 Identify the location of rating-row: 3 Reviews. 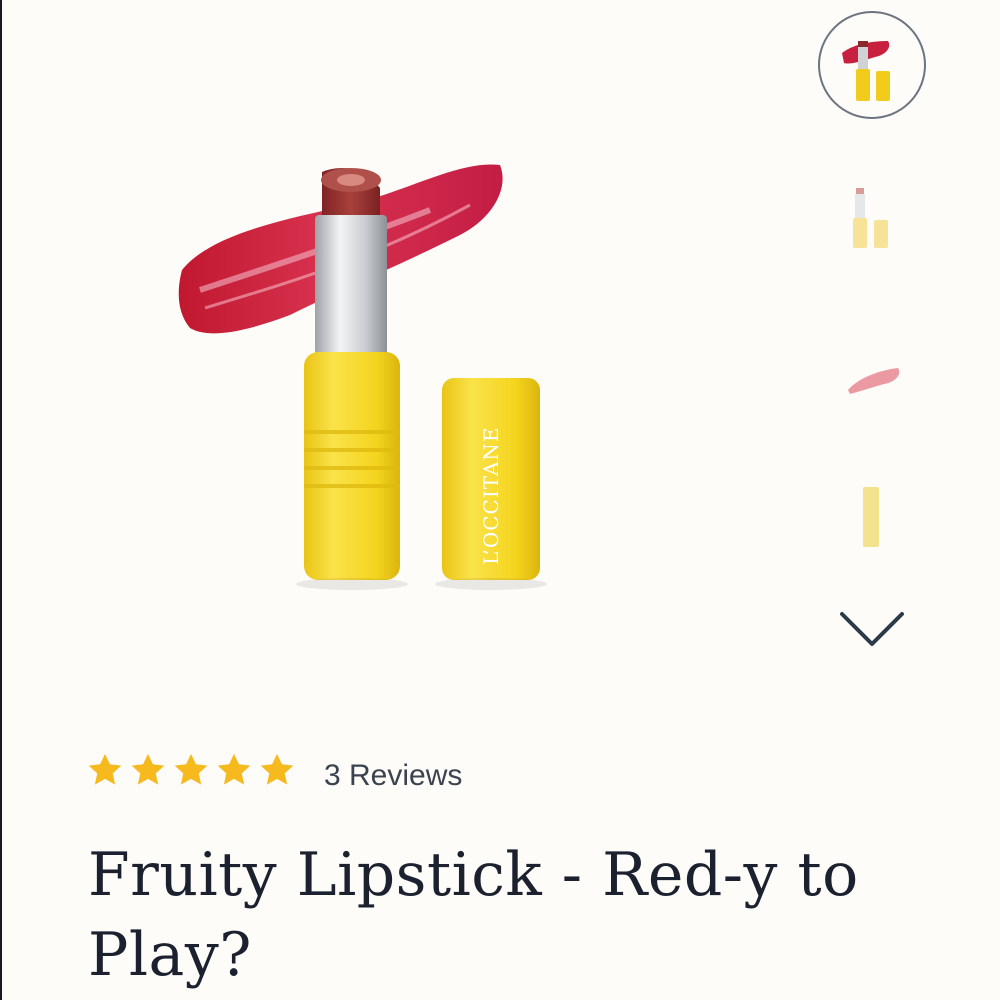
(274, 770).